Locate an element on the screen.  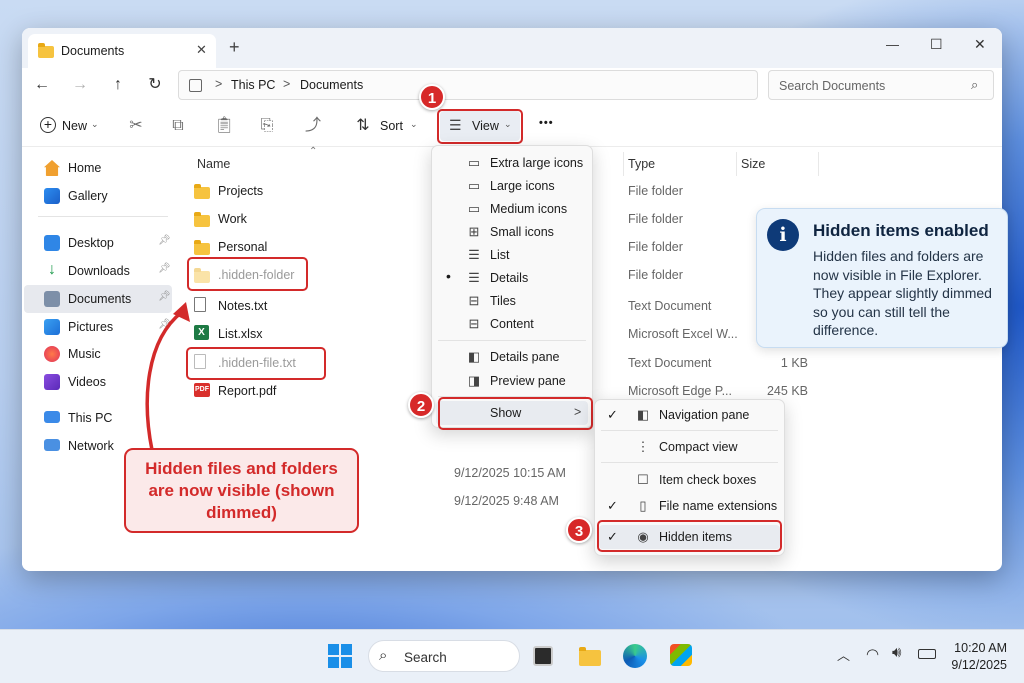
sidebar-item-desktop: Desktop 📌︎ is located at coordinates (98, 243).